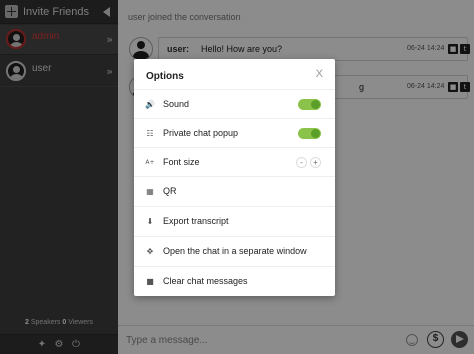 This screenshot has height=354, width=474. I want to click on option-export-transcript: ⬇ Export transcript, so click(234, 220).